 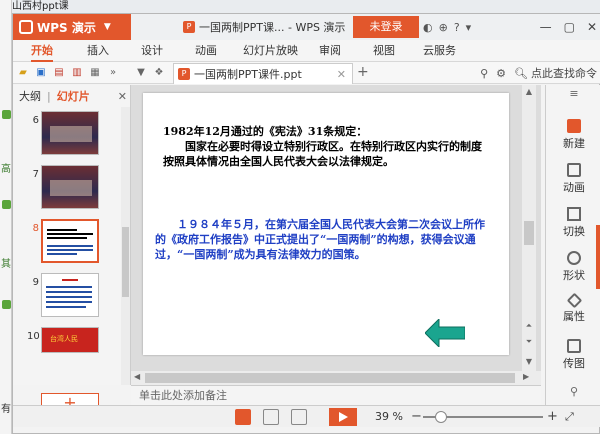 What do you see at coordinates (457, 27) in the screenshot?
I see `help-icon: ?` at bounding box center [457, 27].